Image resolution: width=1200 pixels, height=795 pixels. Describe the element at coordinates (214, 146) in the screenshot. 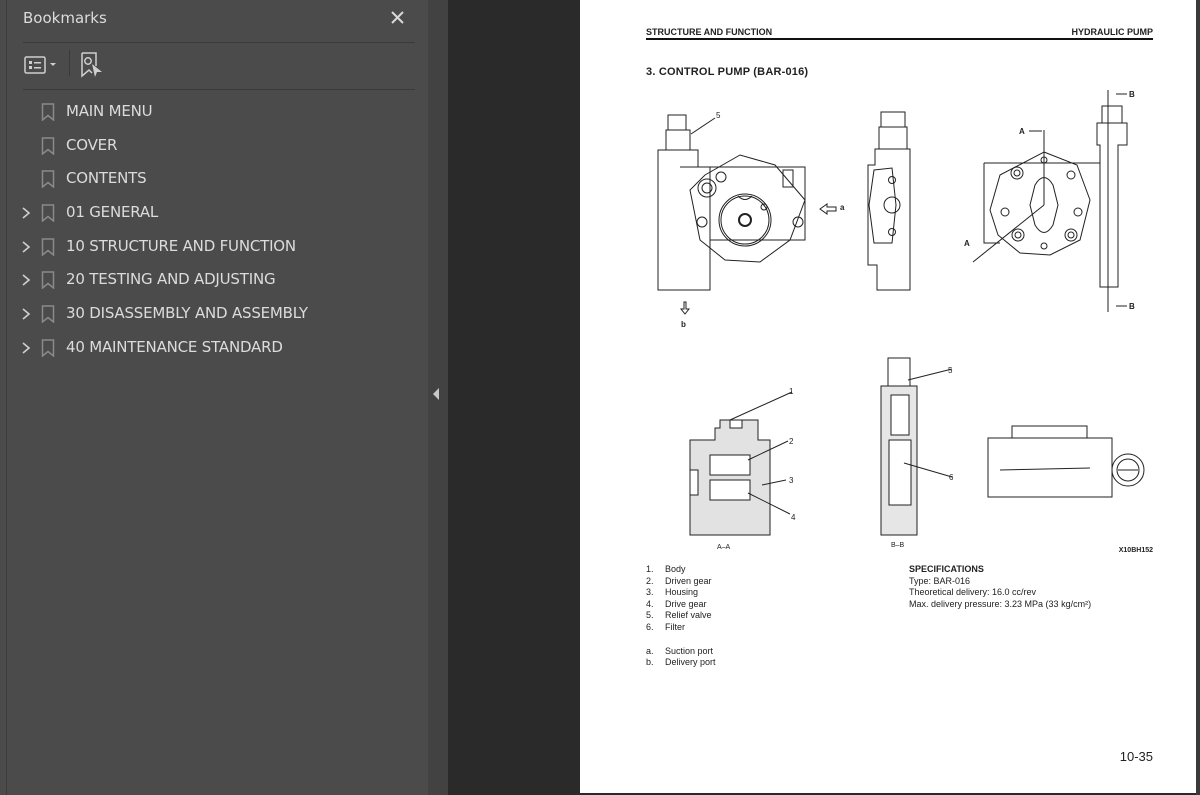

I see `bookmark-item-cover: COVER` at that location.